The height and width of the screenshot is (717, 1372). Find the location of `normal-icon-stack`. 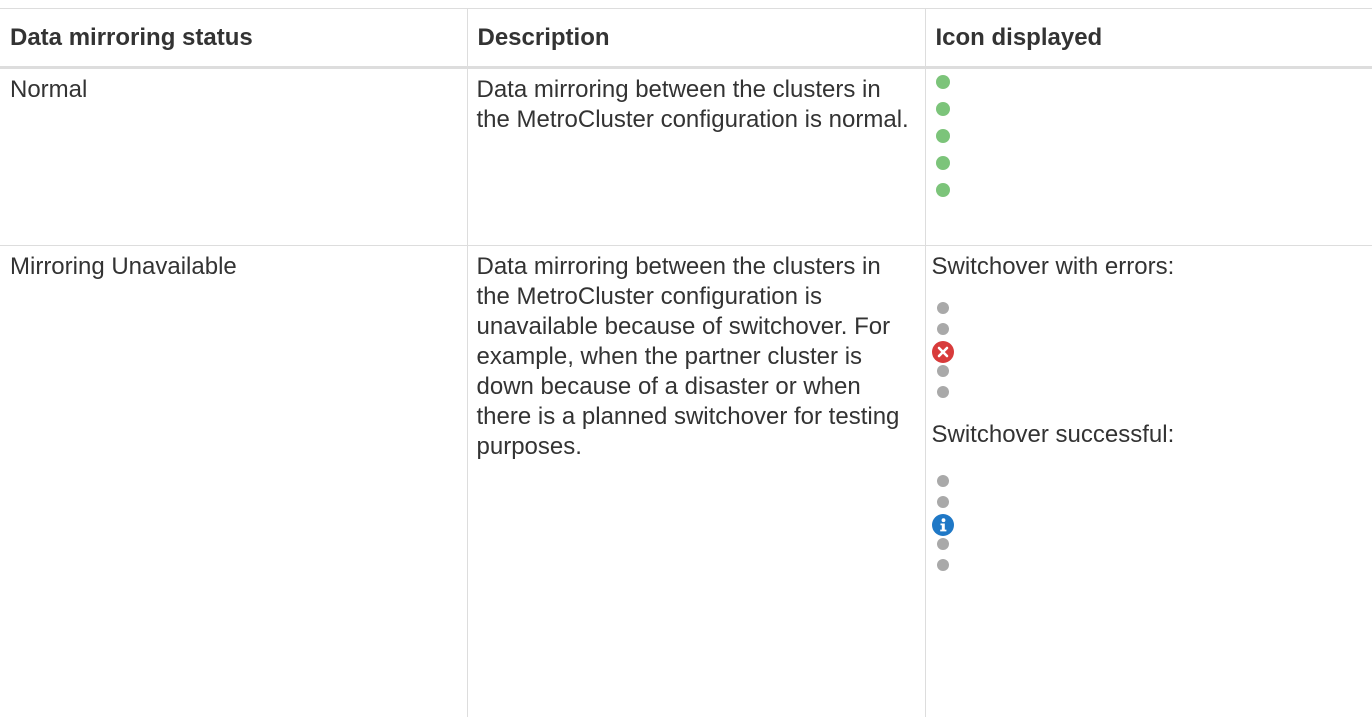

normal-icon-stack is located at coordinates (1149, 141).